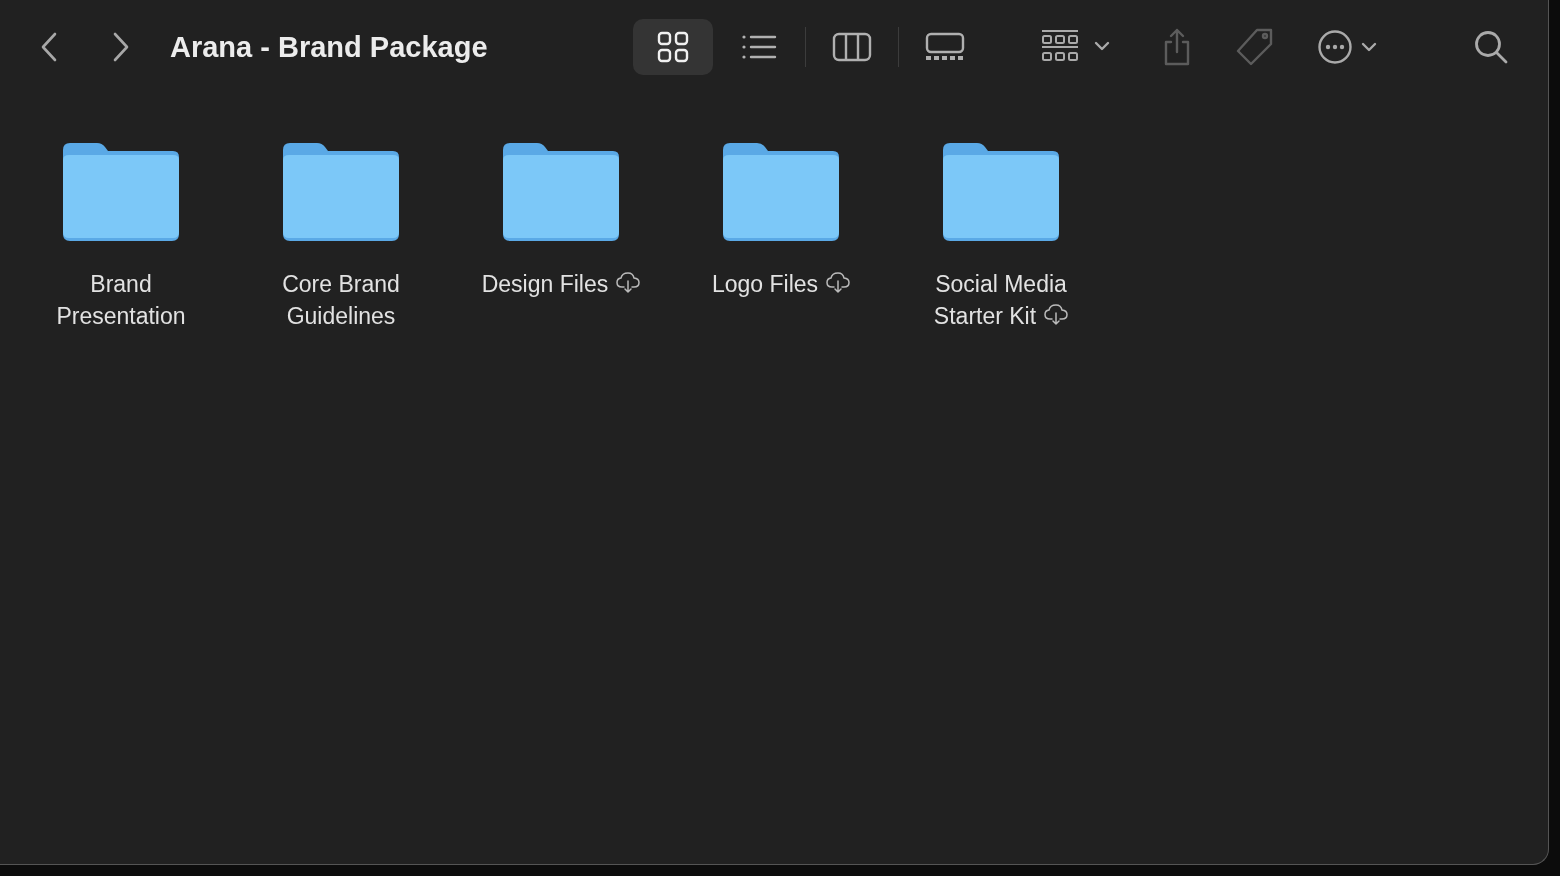 The height and width of the screenshot is (876, 1560). I want to click on more-actions-button, so click(1347, 47).